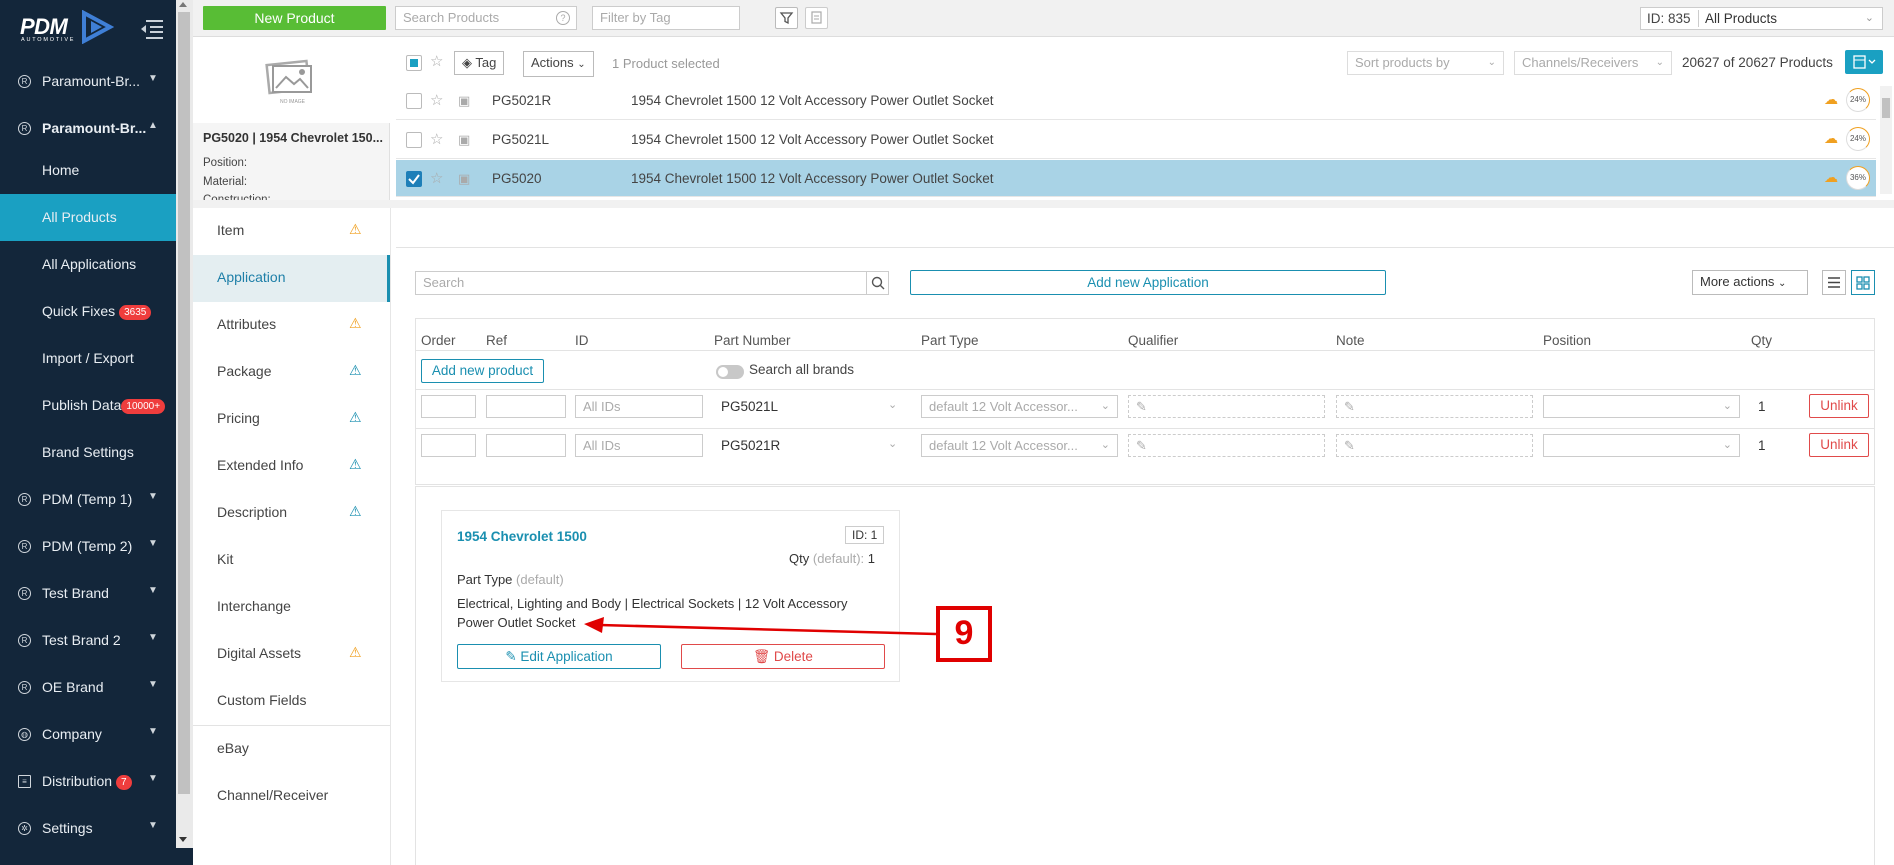 This screenshot has height=865, width=1894. Describe the element at coordinates (88, 128) in the screenshot. I see `sidebar-brand-paramount-2: R Paramount-Br... ▲` at that location.